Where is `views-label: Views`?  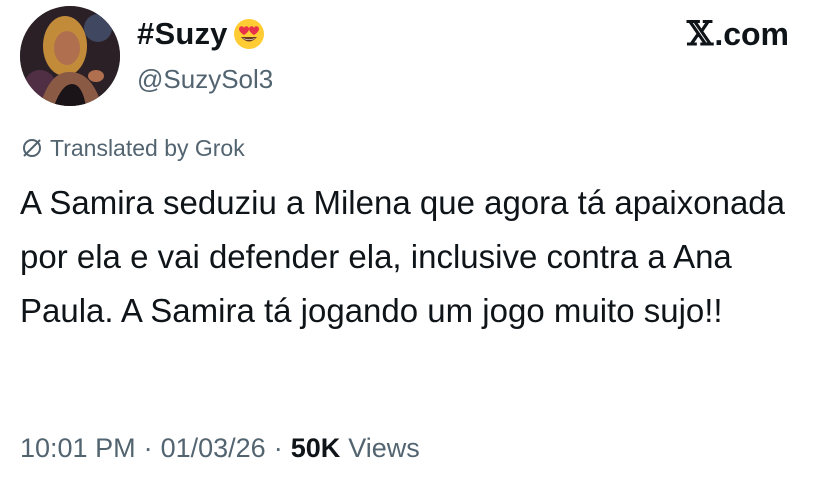 views-label: Views is located at coordinates (384, 448).